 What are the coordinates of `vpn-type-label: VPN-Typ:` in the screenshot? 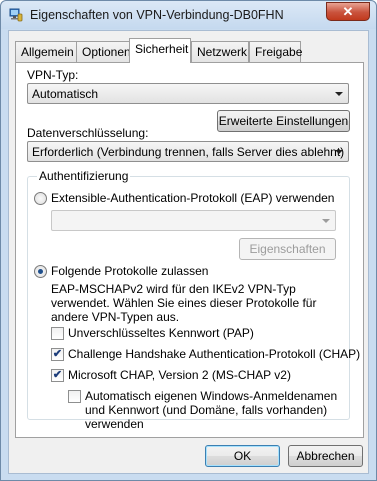 It's located at (53, 75).